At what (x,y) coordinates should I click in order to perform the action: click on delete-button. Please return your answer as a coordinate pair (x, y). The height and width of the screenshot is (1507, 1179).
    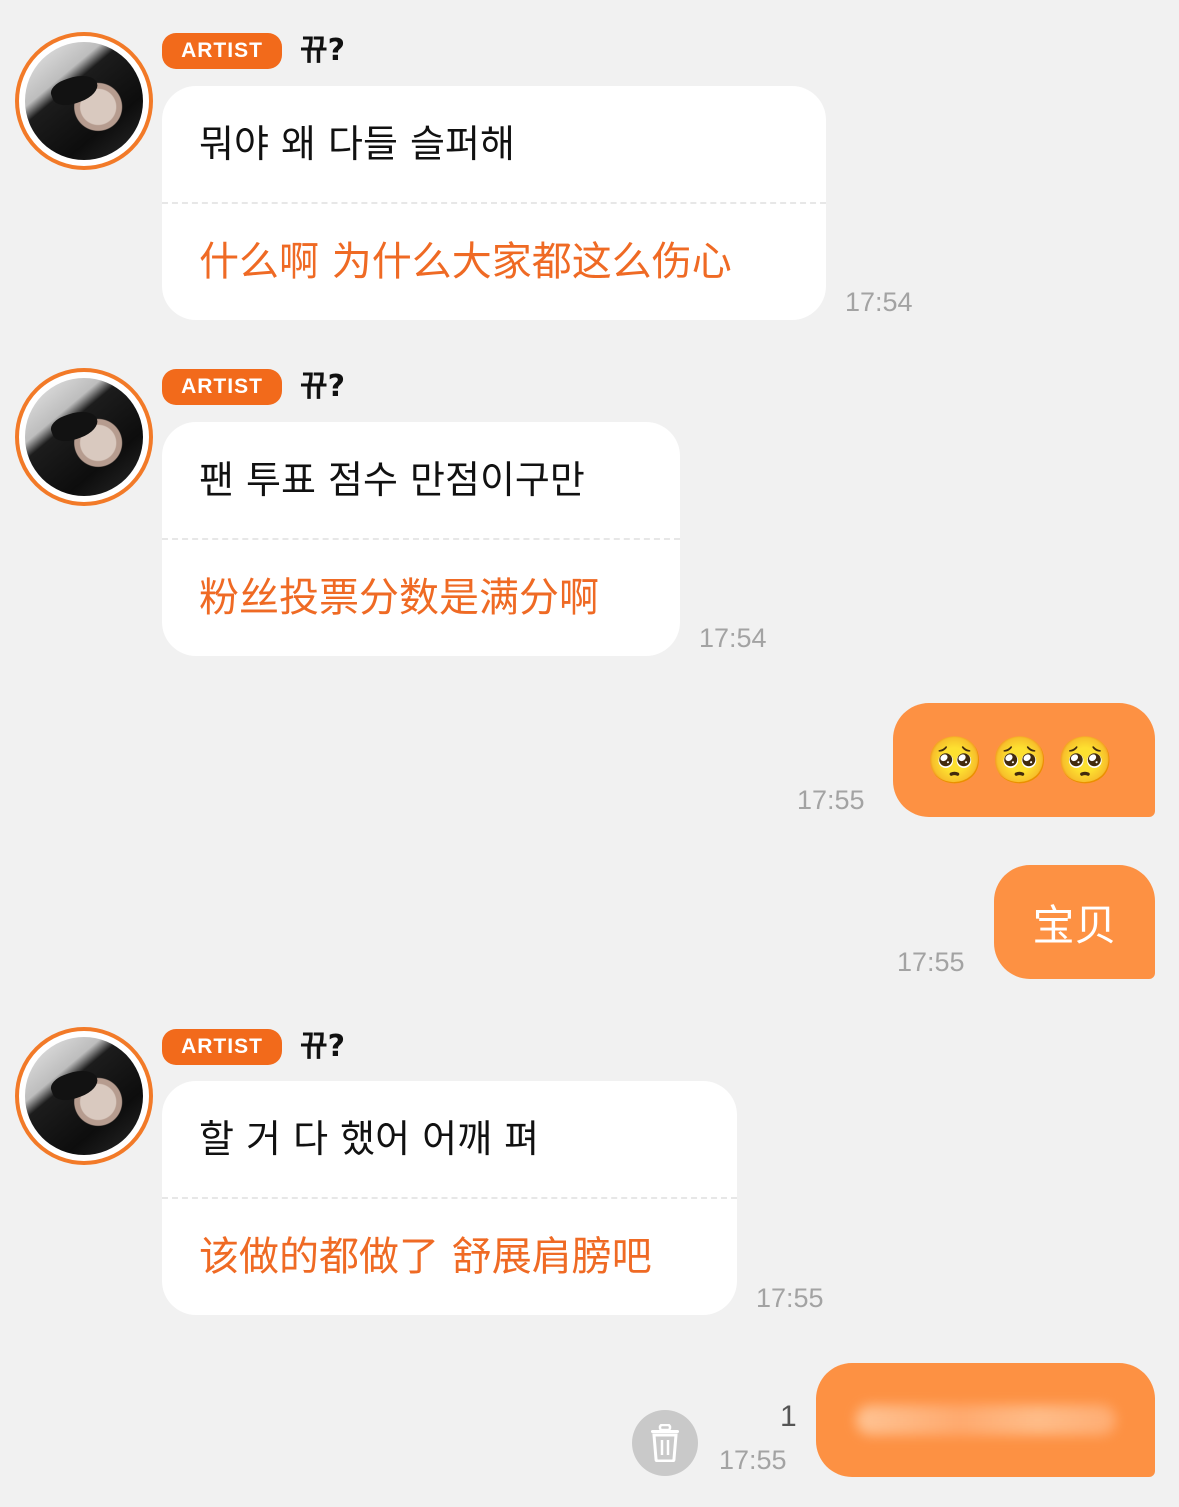
    Looking at the image, I should click on (665, 1443).